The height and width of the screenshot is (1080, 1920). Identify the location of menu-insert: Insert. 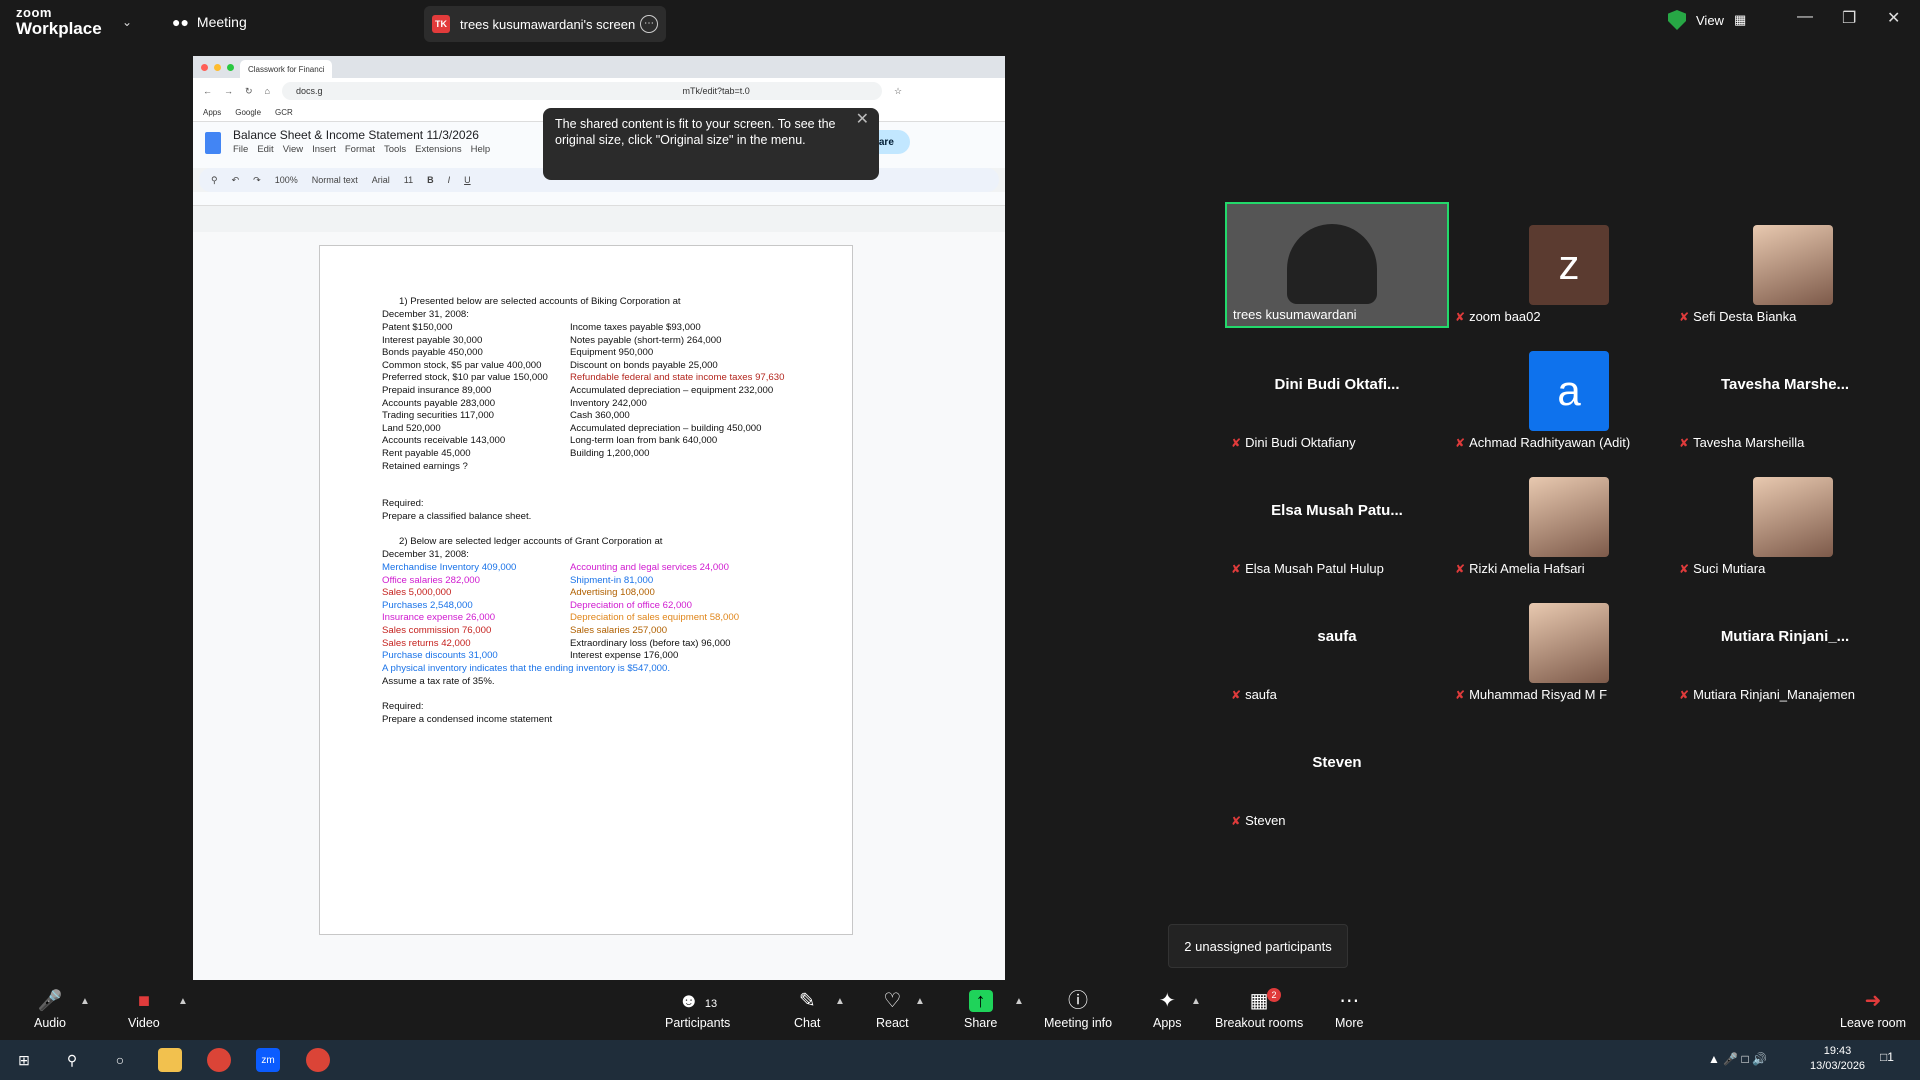
(324, 149).